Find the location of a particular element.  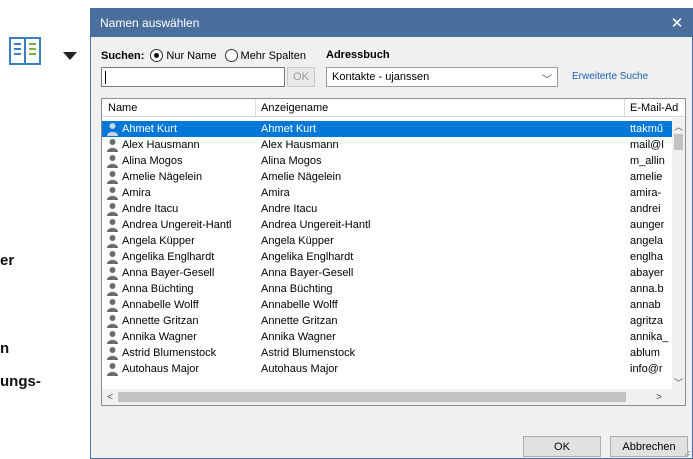

contact-name: Astrid Blumenstock is located at coordinates (169, 353).